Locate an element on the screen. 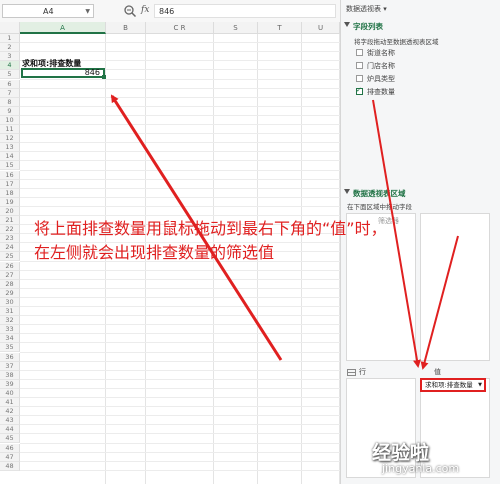 The height and width of the screenshot is (484, 500). column-header-u: U is located at coordinates (321, 28).